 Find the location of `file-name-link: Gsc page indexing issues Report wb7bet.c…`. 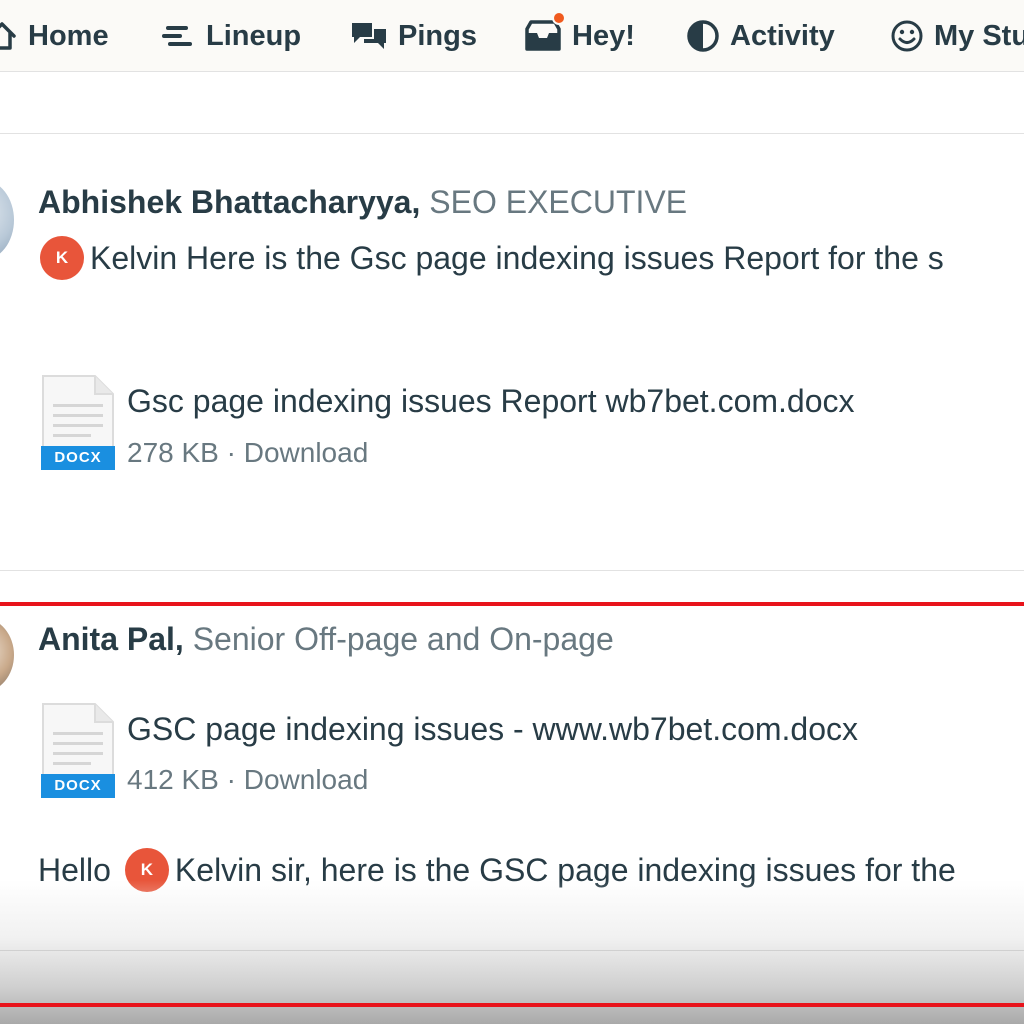

file-name-link: Gsc page indexing issues Report wb7bet.c… is located at coordinates (491, 401).